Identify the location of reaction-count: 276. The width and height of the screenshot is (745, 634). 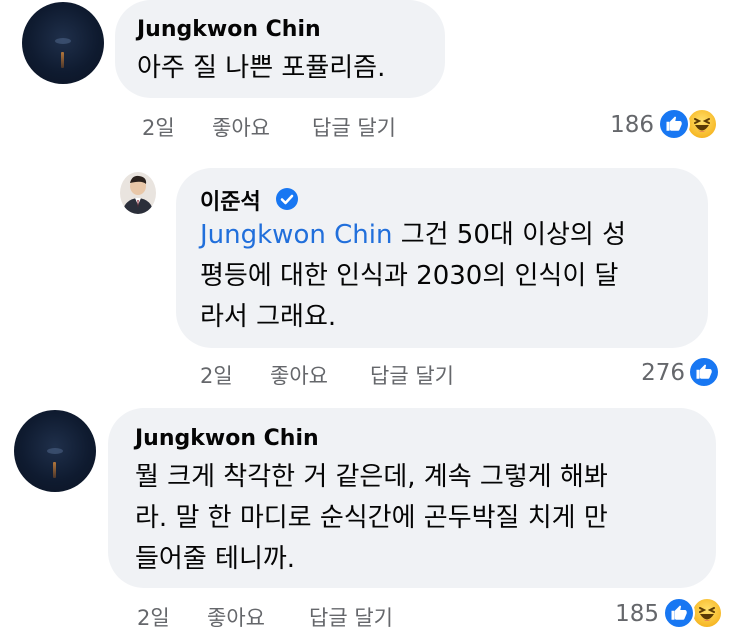
(663, 373).